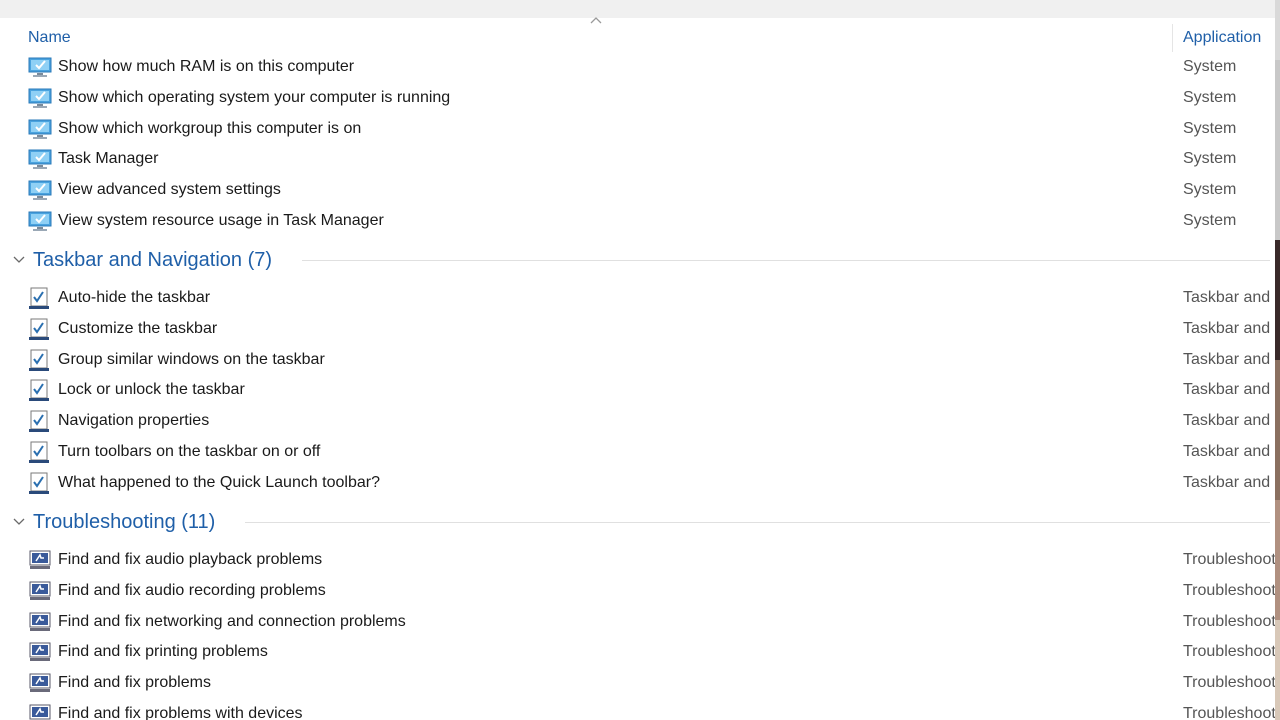  What do you see at coordinates (1277, 360) in the screenshot?
I see `window-right-edge` at bounding box center [1277, 360].